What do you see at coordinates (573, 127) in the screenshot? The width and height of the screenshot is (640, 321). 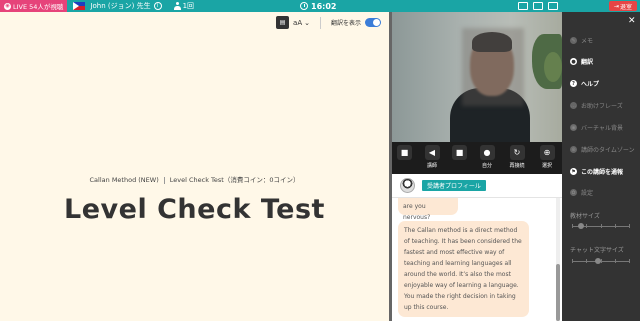 I see `image-icon: ▣` at bounding box center [573, 127].